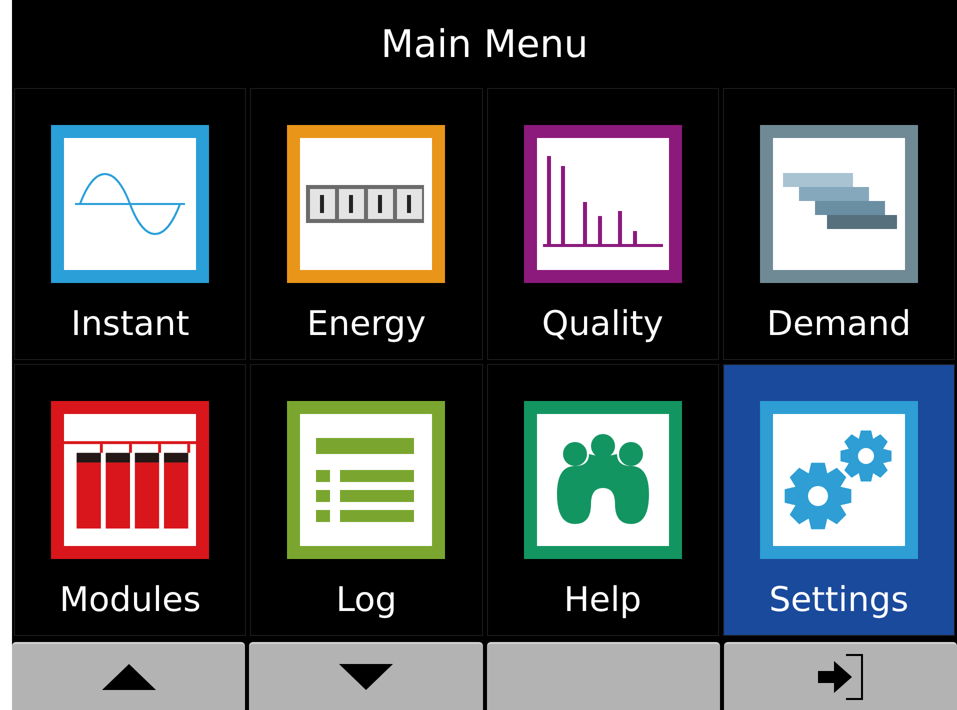  I want to click on menu-tile: Energy, so click(366, 224).